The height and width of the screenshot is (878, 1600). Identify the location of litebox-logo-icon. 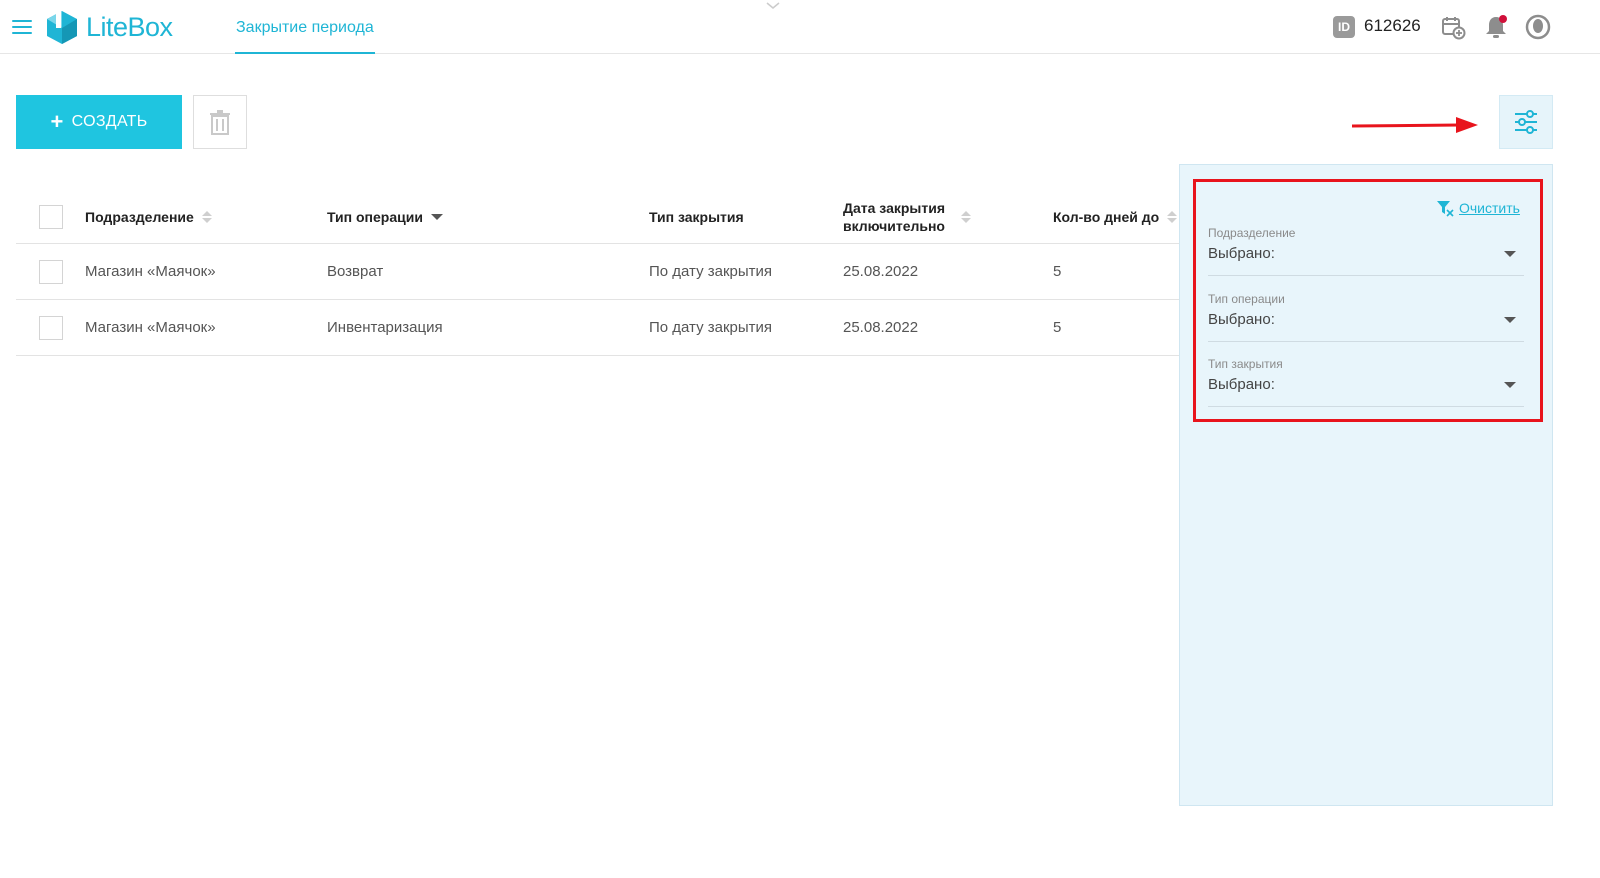
(62, 27).